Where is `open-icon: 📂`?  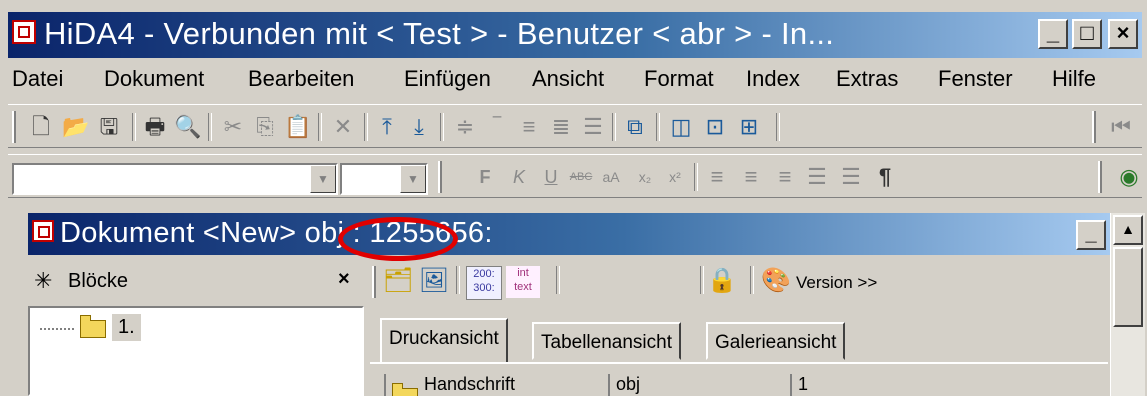
open-icon: 📂 is located at coordinates (75, 127).